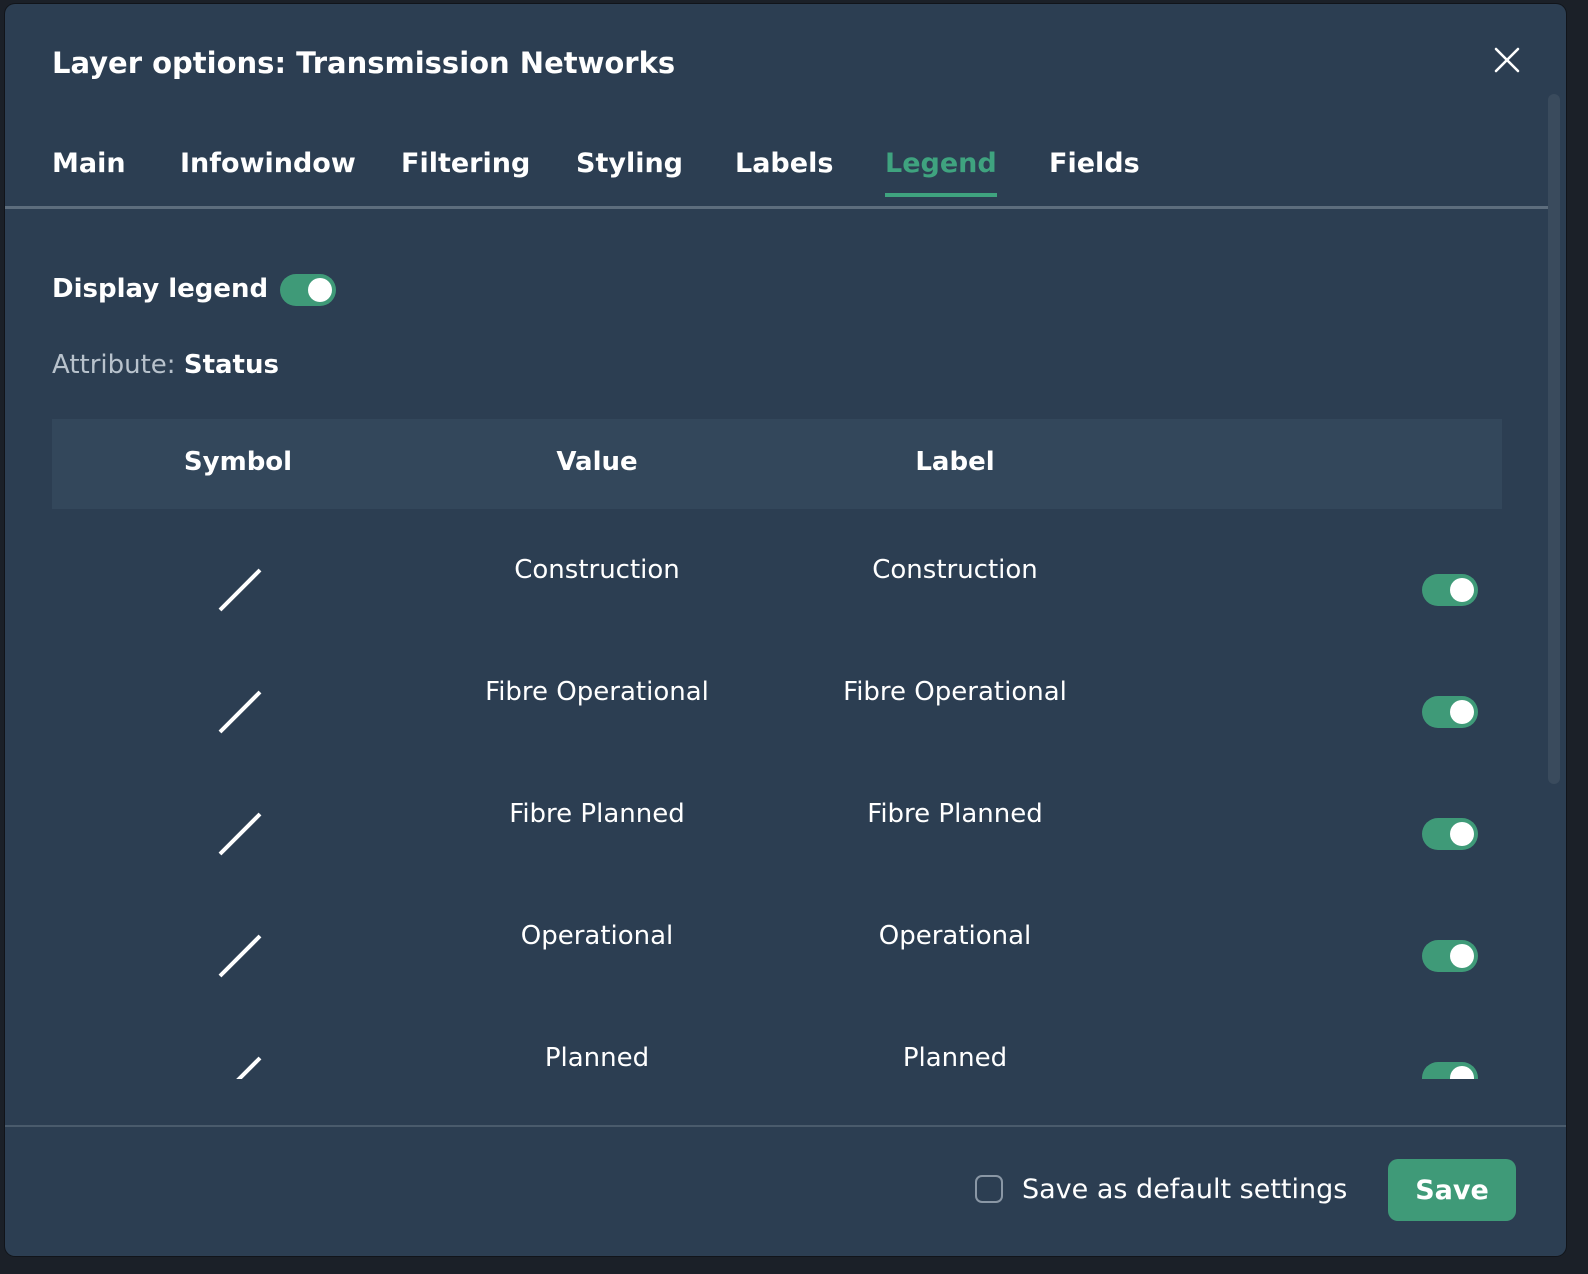 This screenshot has width=1588, height=1274. Describe the element at coordinates (955, 570) in the screenshot. I see `row-label: Construction` at that location.